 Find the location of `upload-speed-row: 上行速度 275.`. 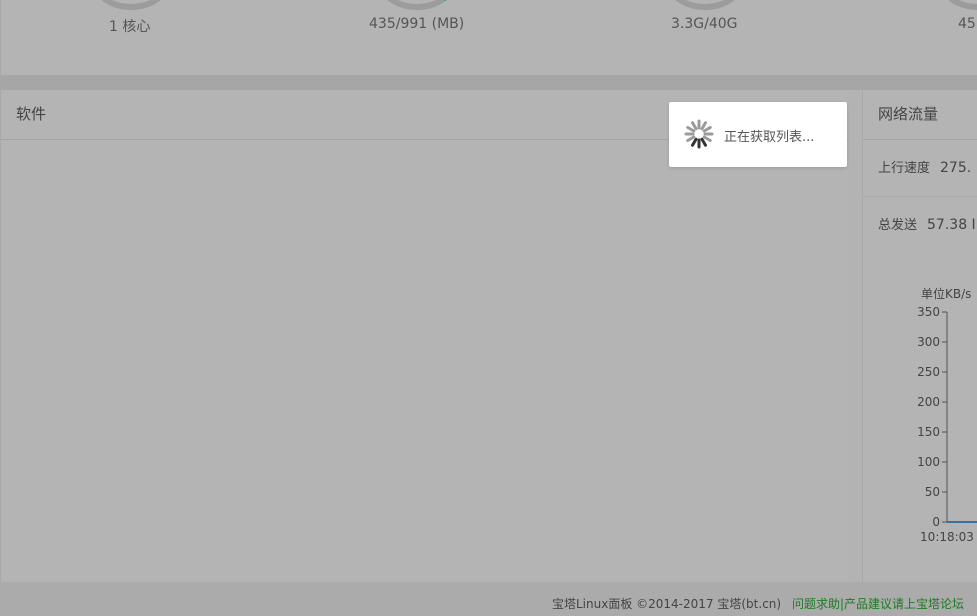

upload-speed-row: 上行速度 275. is located at coordinates (920, 168).